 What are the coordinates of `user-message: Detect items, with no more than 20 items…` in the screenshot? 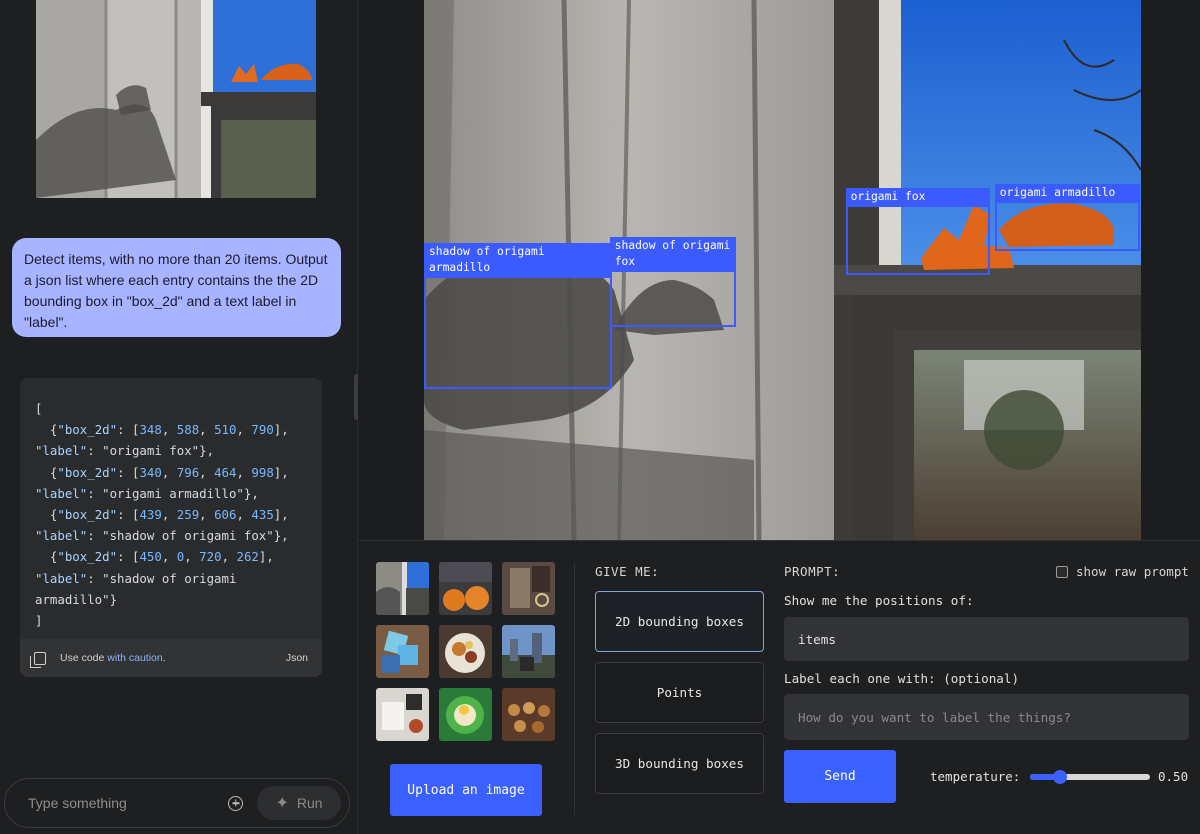 It's located at (176, 287).